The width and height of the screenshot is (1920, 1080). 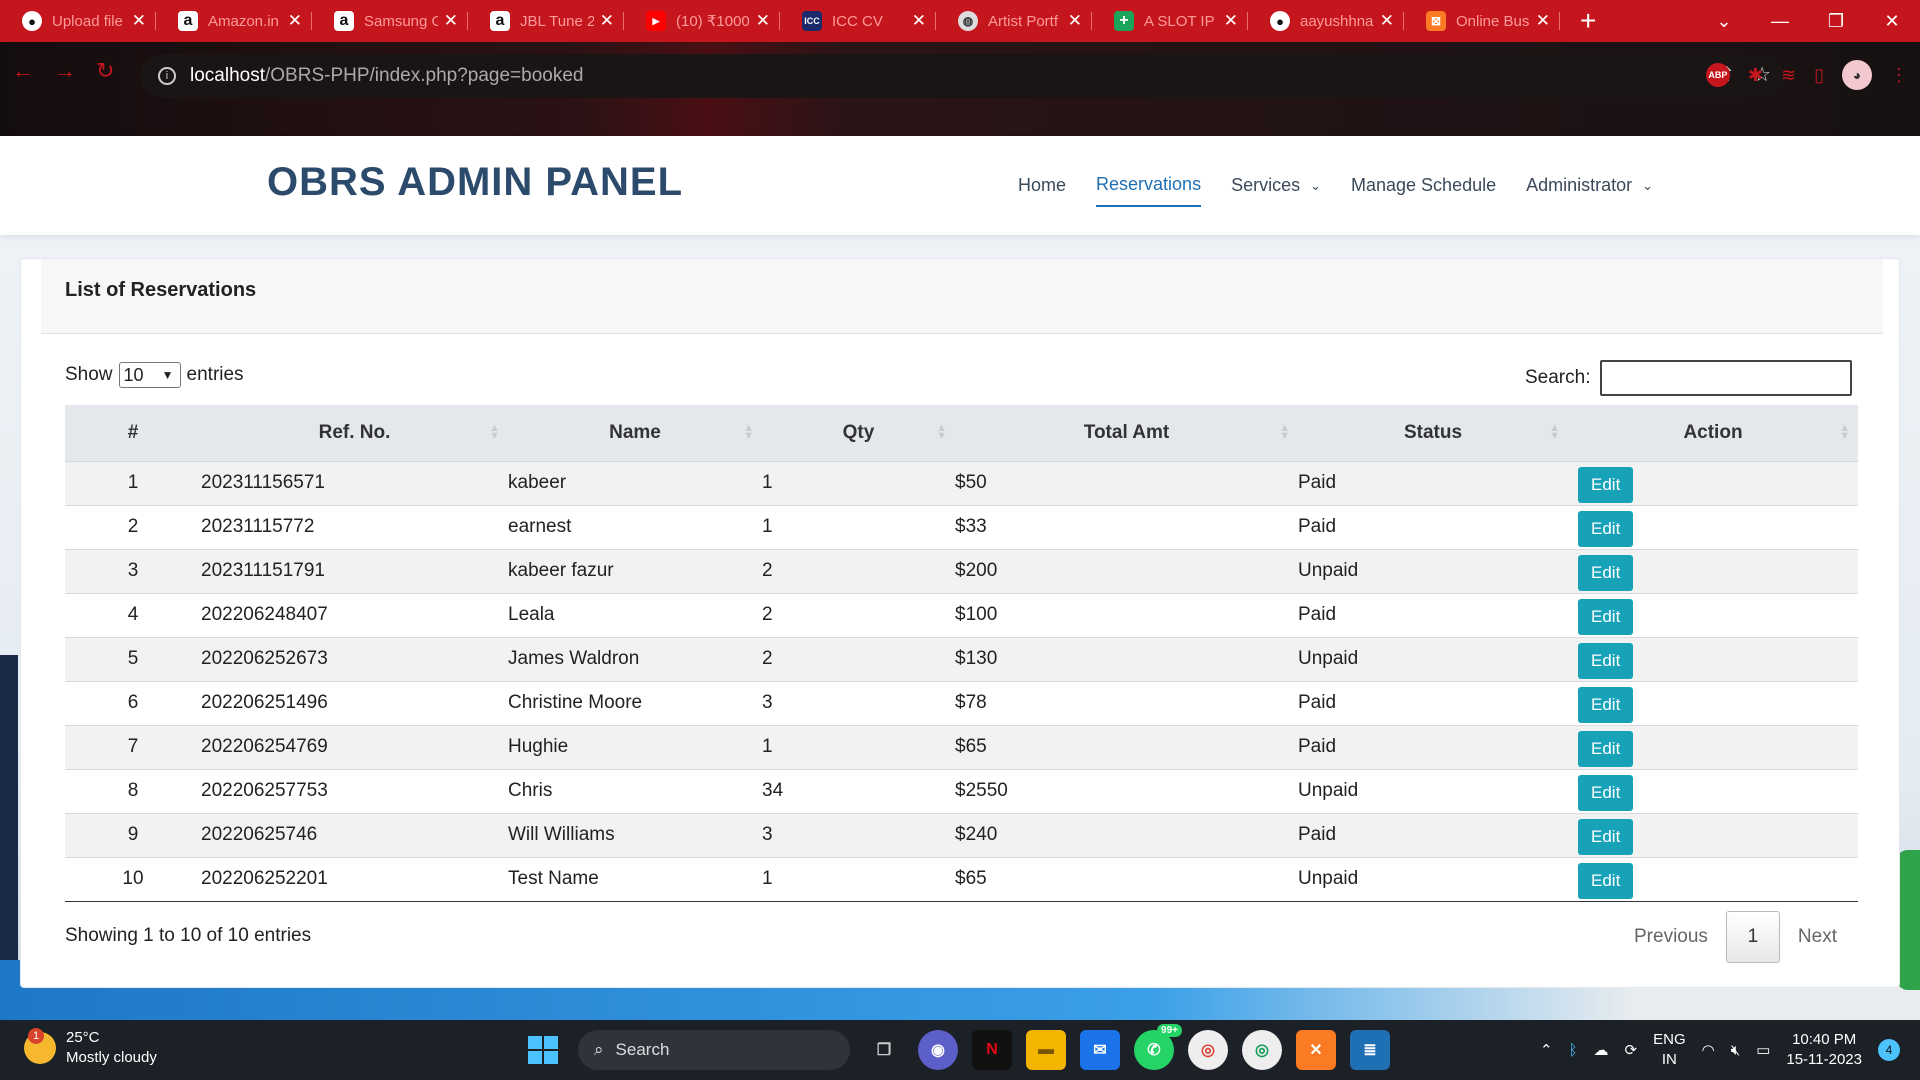 I want to click on sync-icon: ⟳, so click(x=1631, y=1050).